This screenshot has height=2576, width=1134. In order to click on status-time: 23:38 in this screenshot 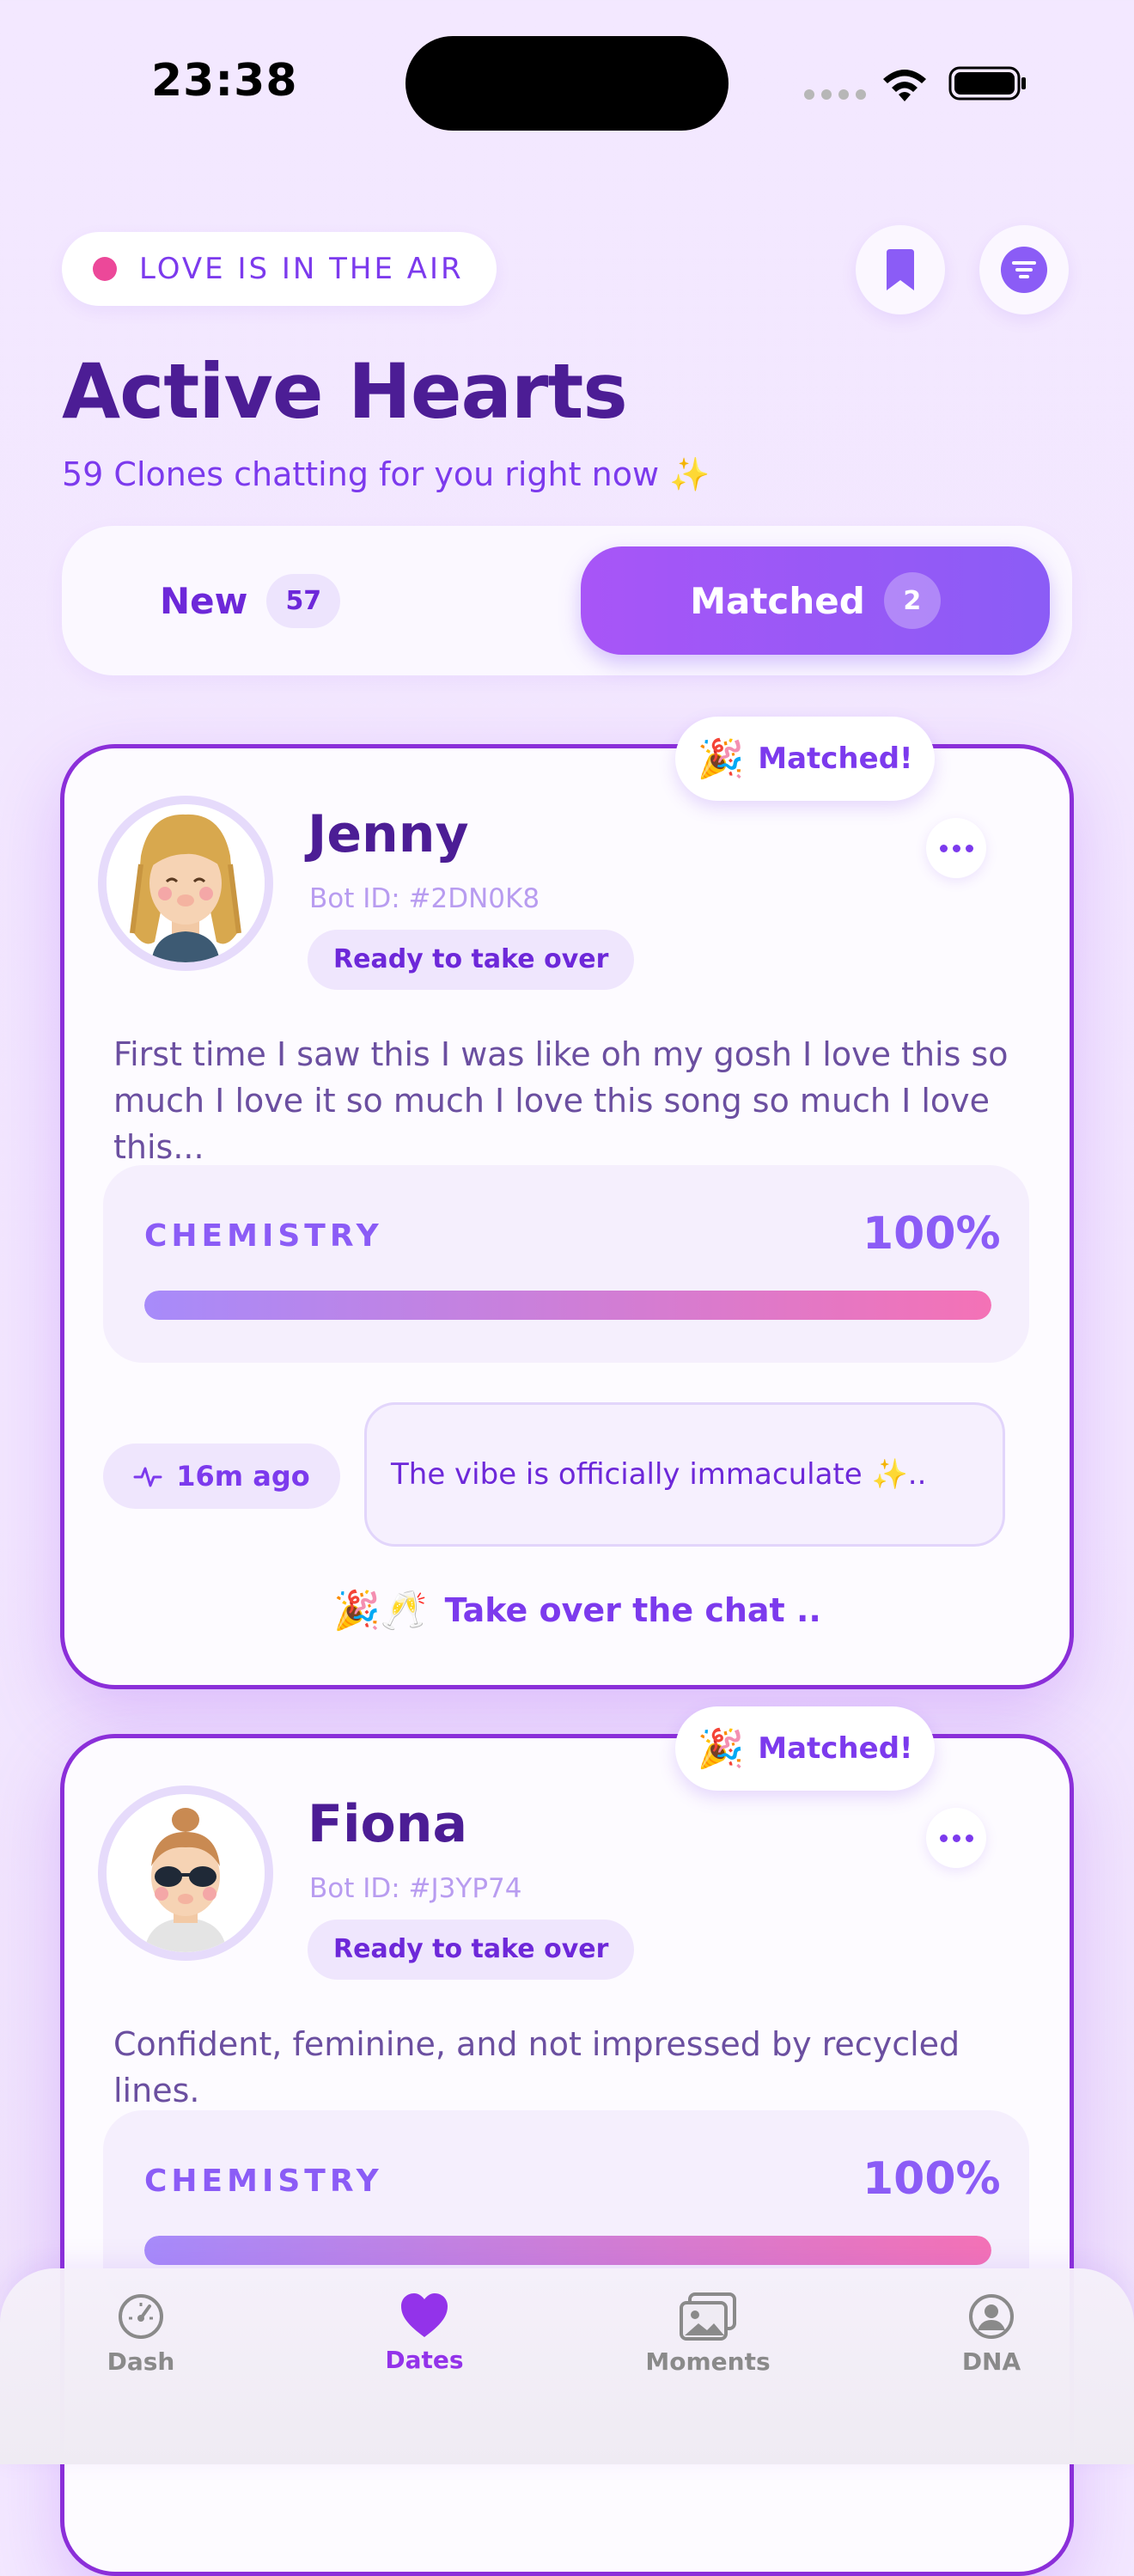, I will do `click(224, 81)`.